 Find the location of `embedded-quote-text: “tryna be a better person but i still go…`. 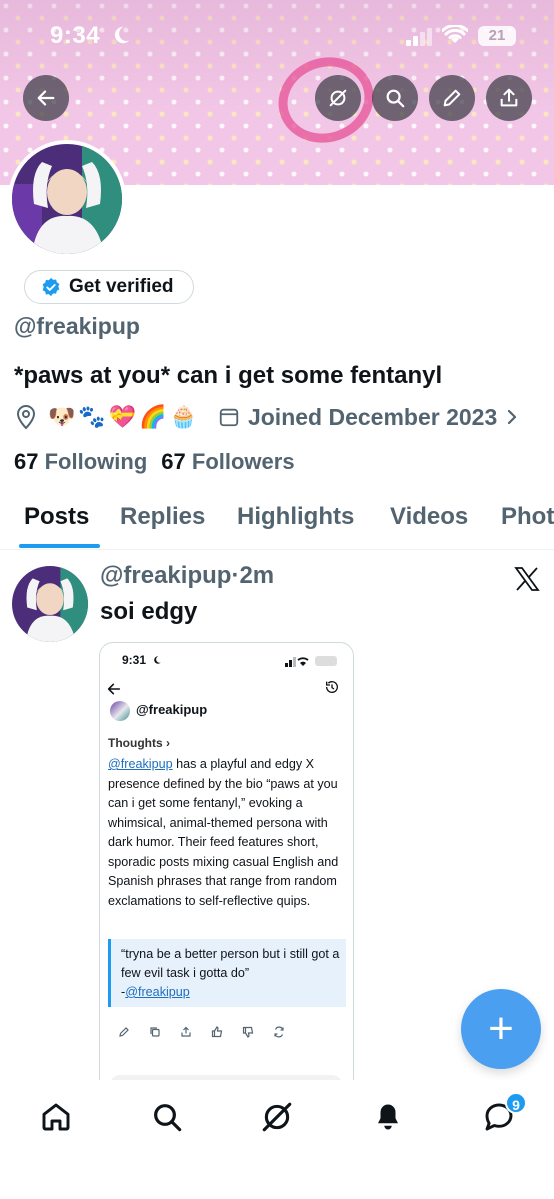

embedded-quote-text: “tryna be a better person but i still go… is located at coordinates (230, 963).